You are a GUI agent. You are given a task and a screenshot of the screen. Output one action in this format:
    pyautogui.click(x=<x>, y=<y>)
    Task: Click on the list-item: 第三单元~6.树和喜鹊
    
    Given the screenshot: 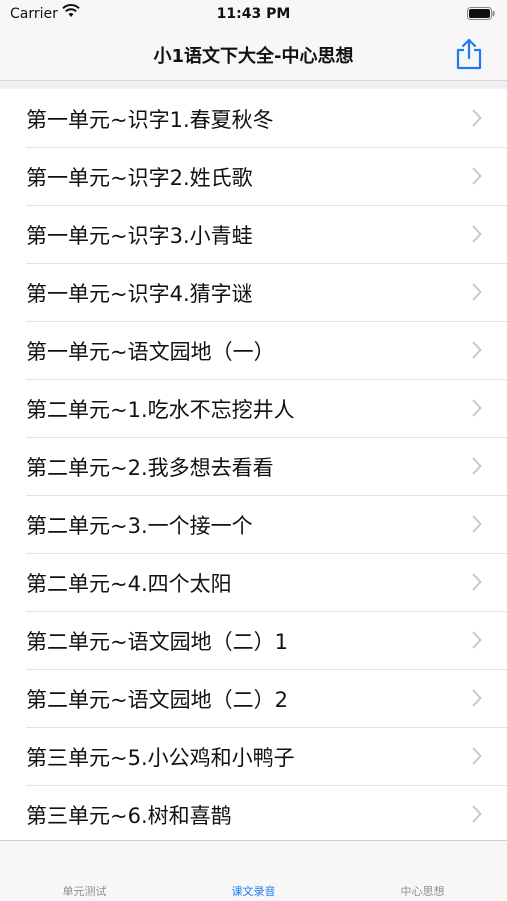 What is the action you would take?
    pyautogui.click(x=253, y=812)
    